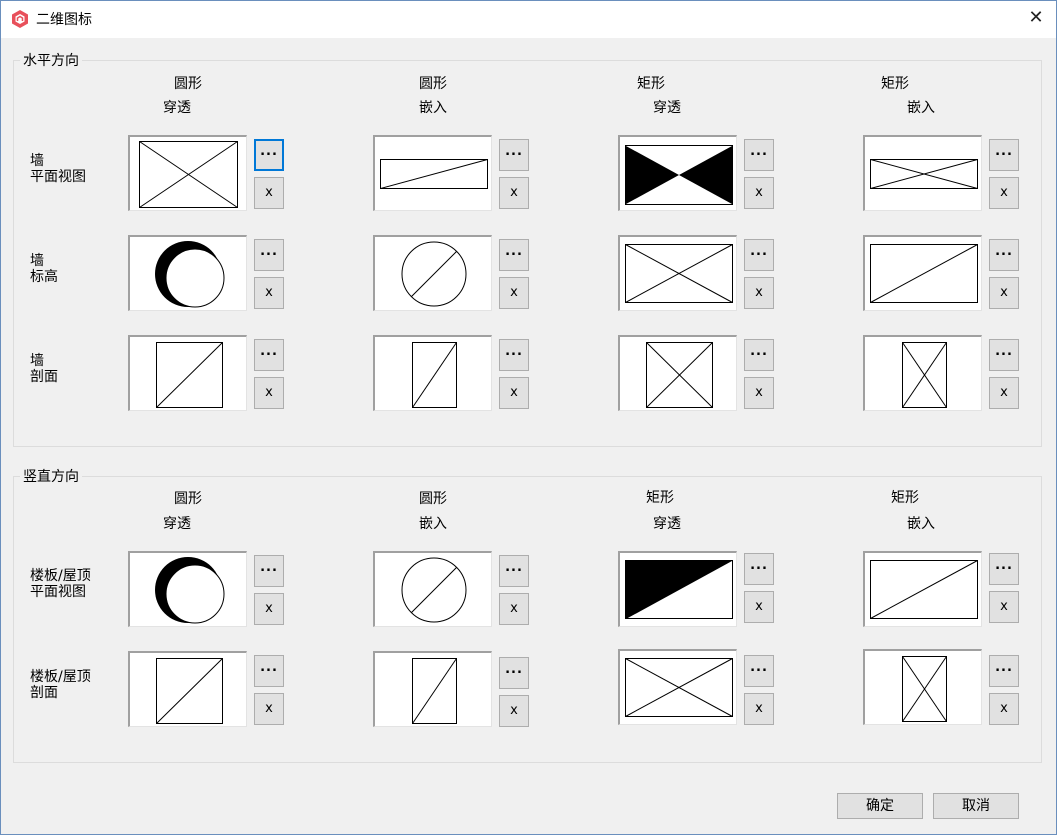  I want to click on v-r1-c1-preview, so click(187, 589).